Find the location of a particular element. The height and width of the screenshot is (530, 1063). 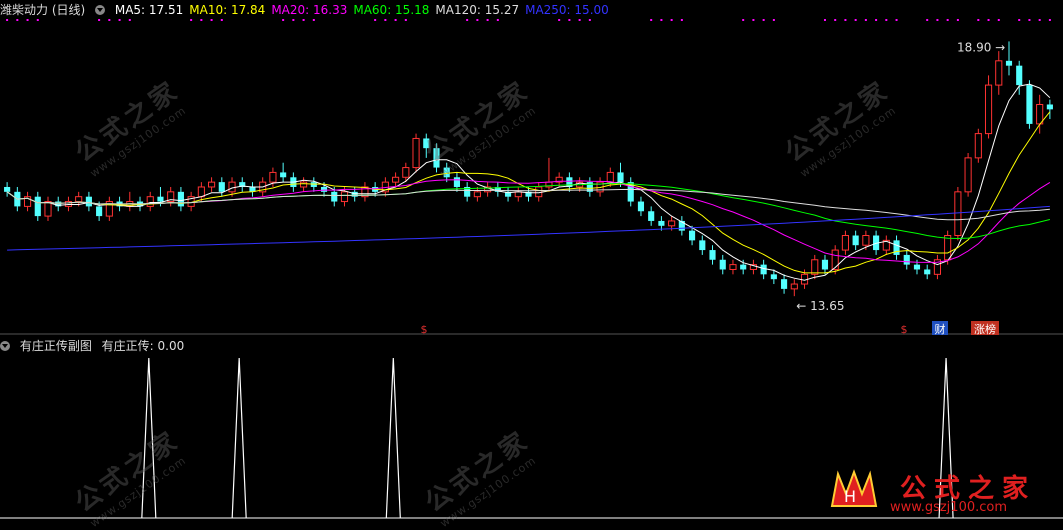

indicator-value: 有庄正传: 0.00 is located at coordinates (143, 346).